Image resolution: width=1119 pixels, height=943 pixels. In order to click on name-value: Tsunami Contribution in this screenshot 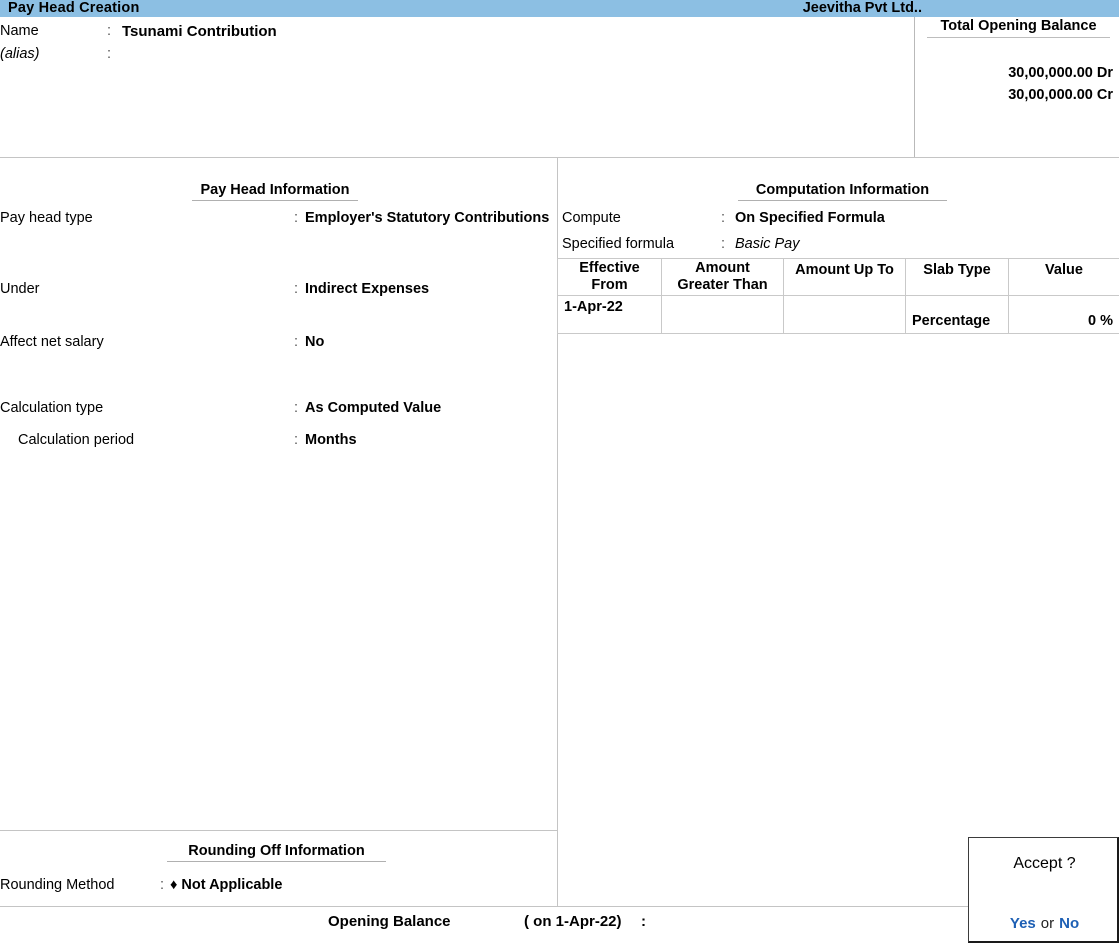, I will do `click(199, 31)`.